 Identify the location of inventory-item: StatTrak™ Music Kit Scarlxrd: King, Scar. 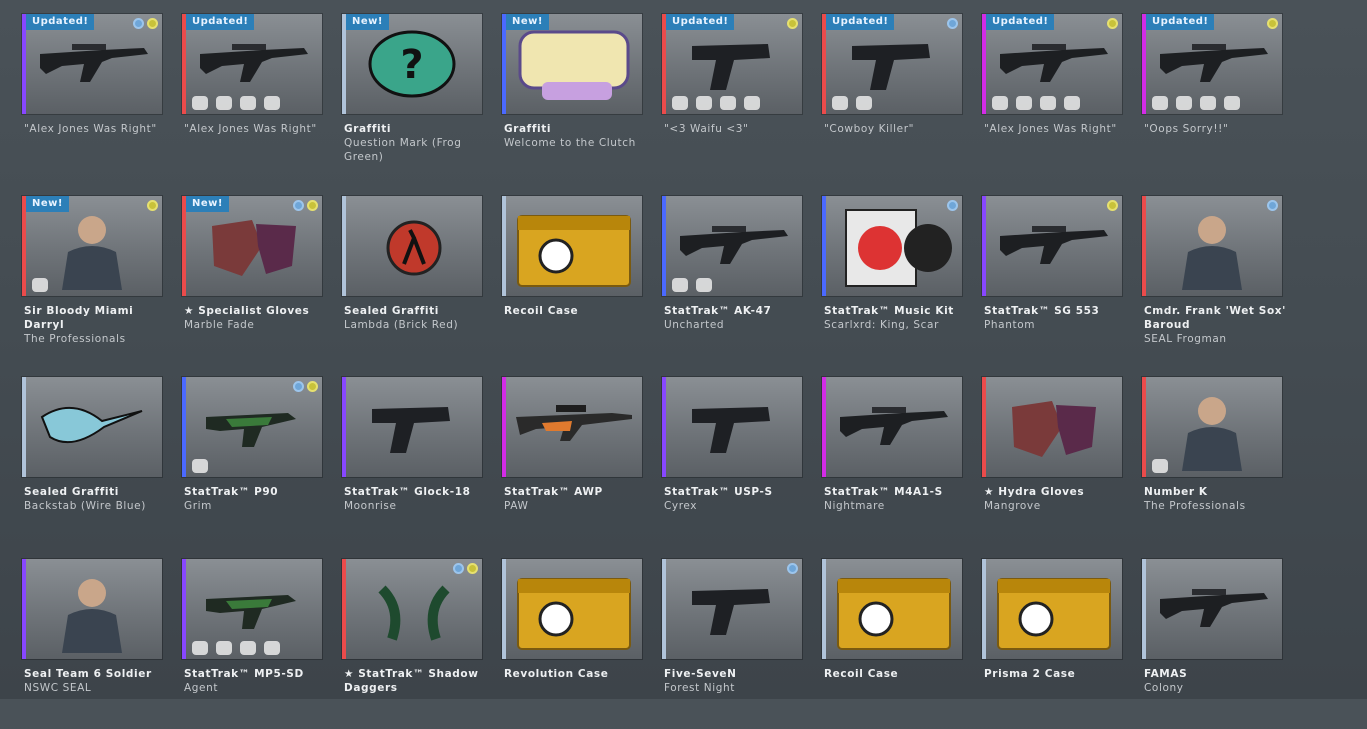
(881, 281).